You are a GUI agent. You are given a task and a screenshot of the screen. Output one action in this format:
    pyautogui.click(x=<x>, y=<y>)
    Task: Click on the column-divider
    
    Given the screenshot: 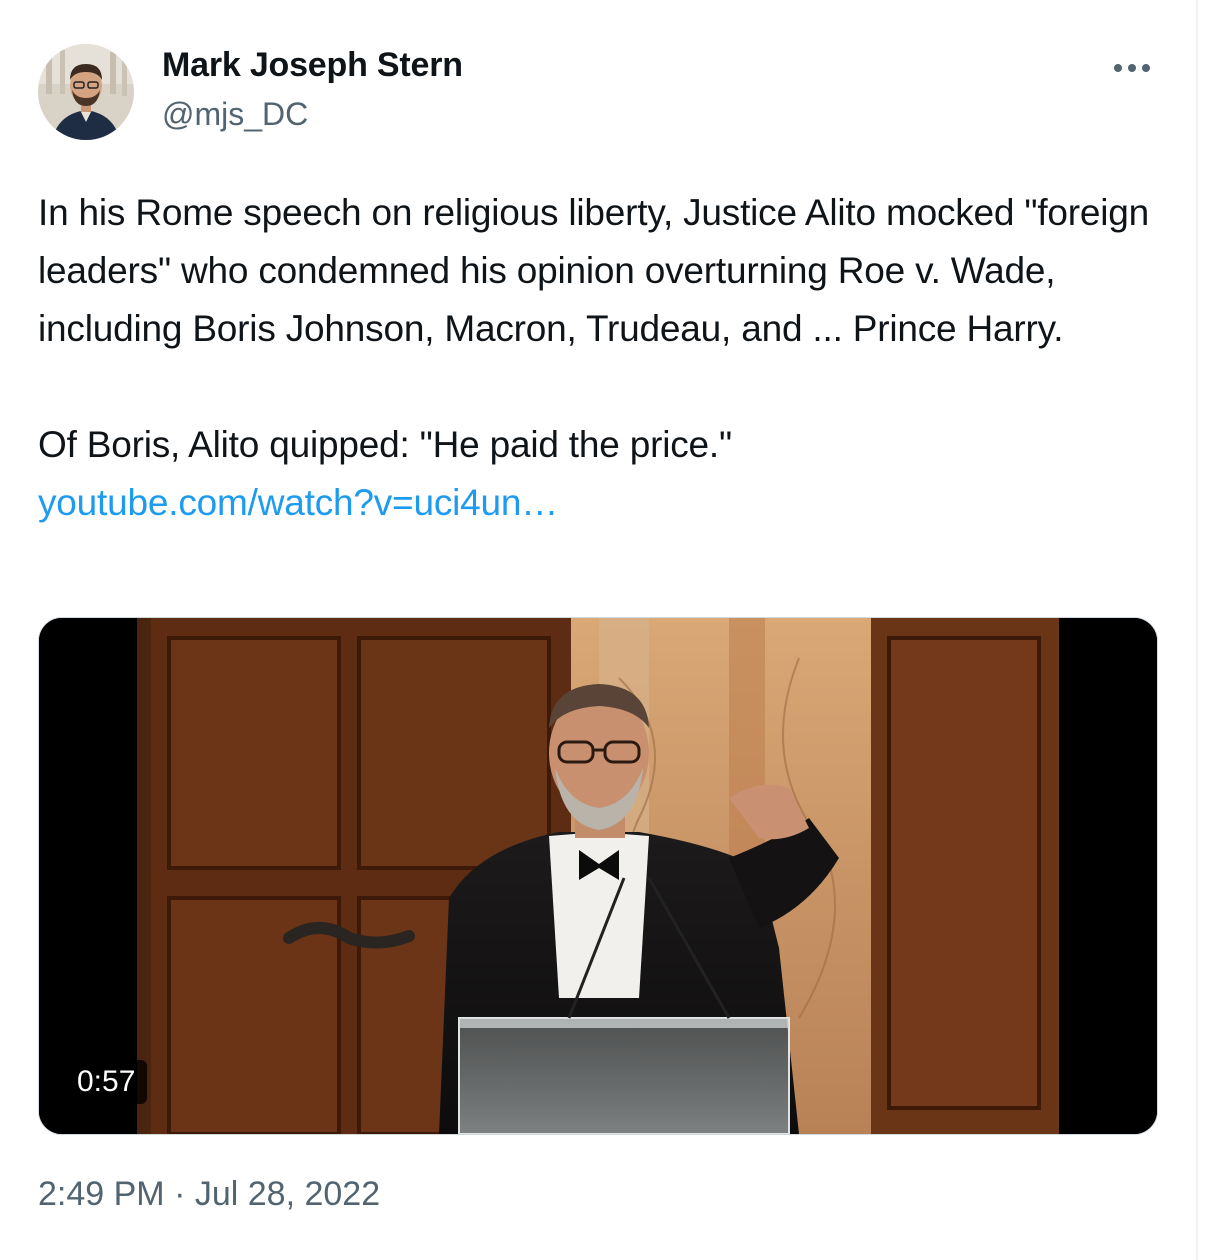 What is the action you would take?
    pyautogui.click(x=1197, y=630)
    